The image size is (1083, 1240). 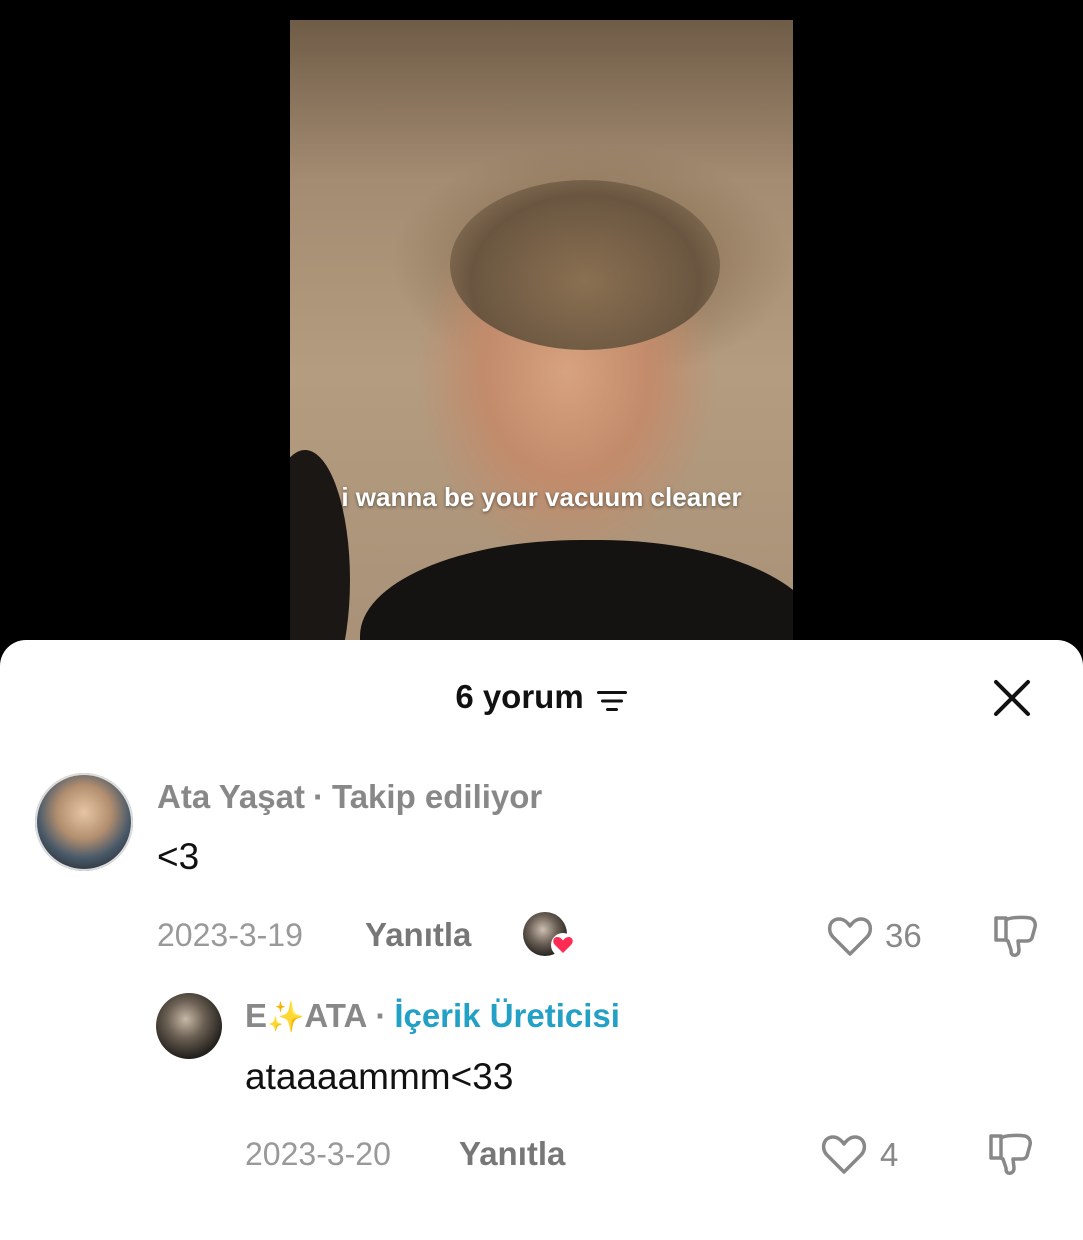 I want to click on video-frame-detail, so click(x=585, y=265).